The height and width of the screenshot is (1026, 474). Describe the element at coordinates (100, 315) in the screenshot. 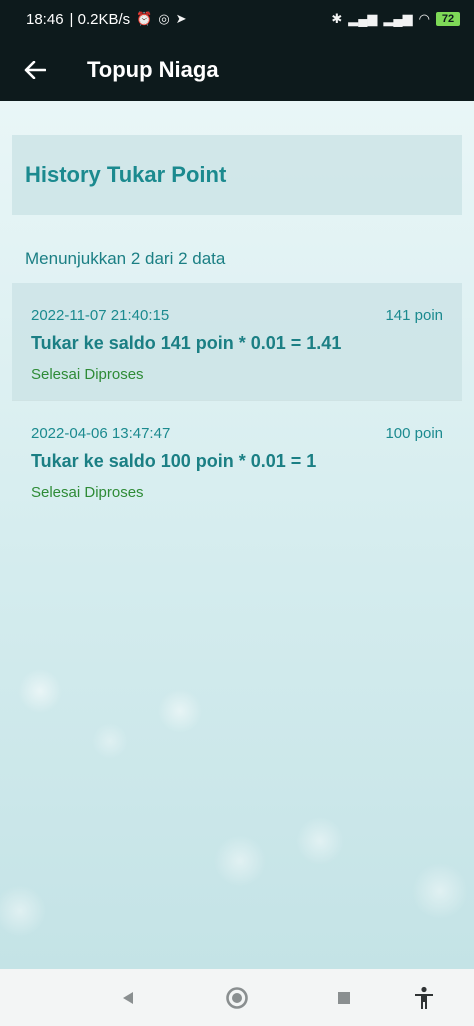

I see `history-item-date: 2022-11-07 21:40:15` at that location.